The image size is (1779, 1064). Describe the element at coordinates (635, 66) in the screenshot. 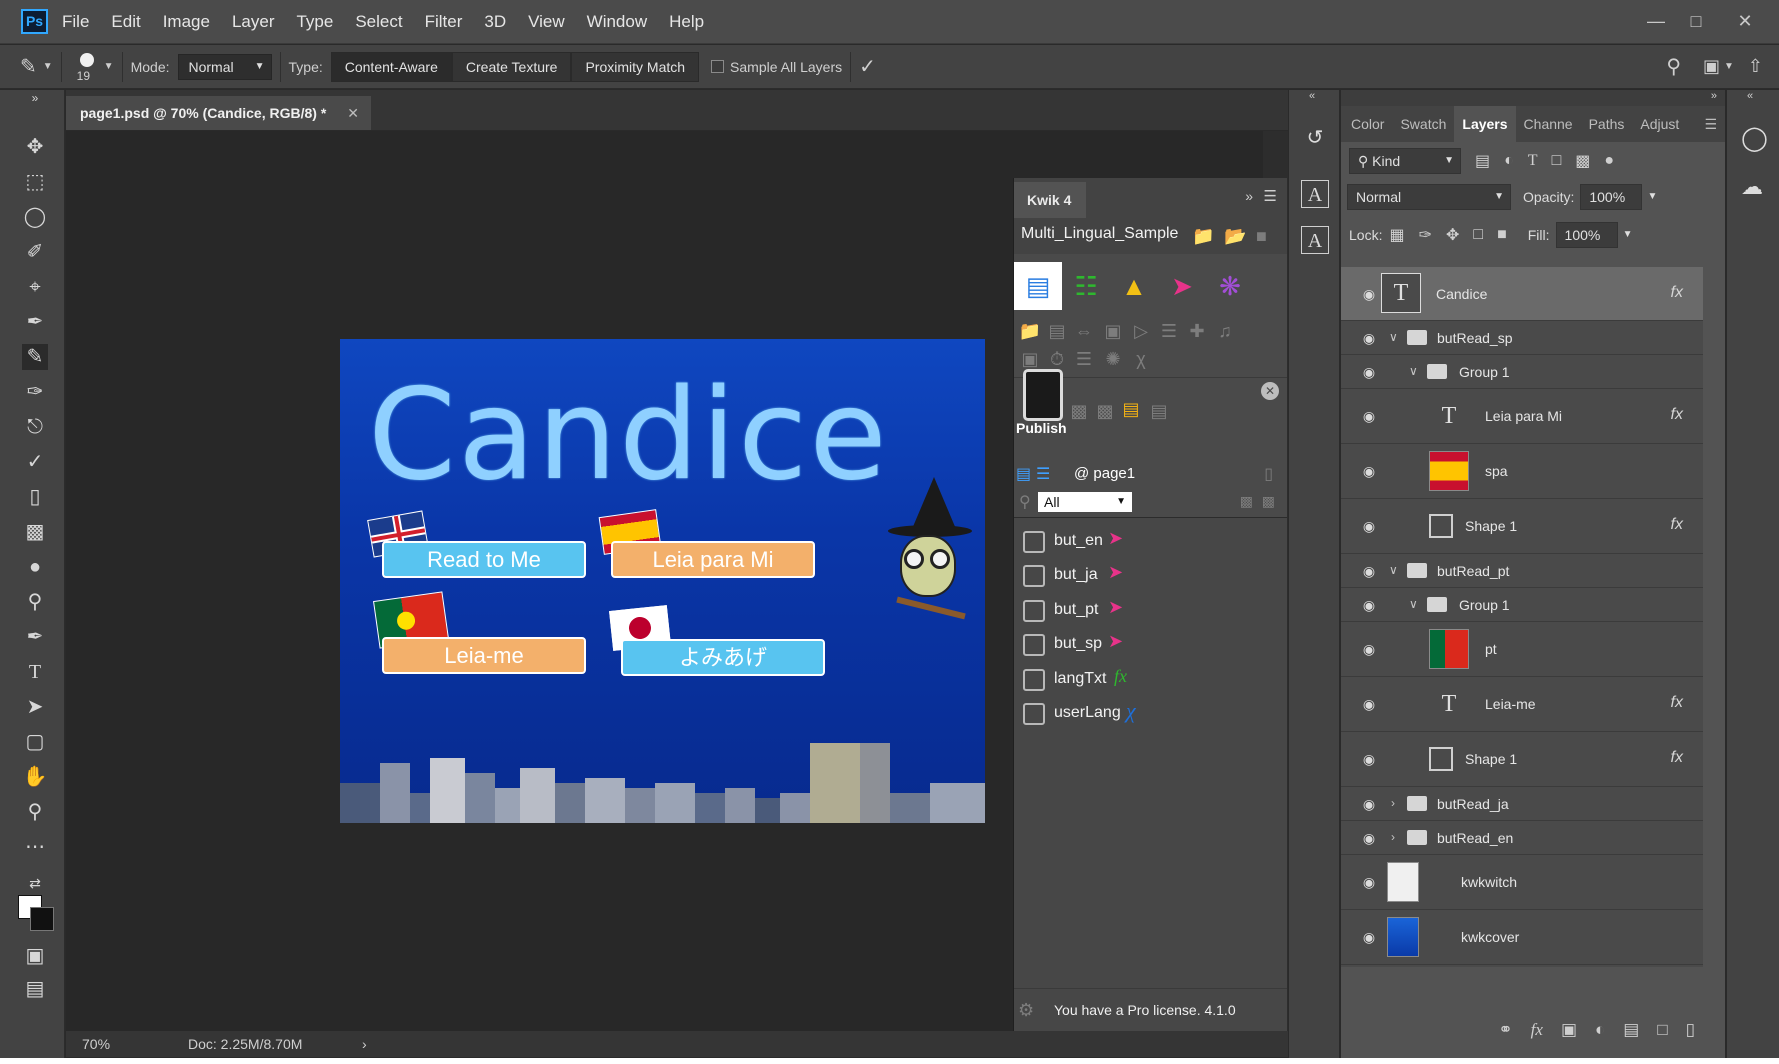

I see `proximity-match-button: Proximity Match` at that location.